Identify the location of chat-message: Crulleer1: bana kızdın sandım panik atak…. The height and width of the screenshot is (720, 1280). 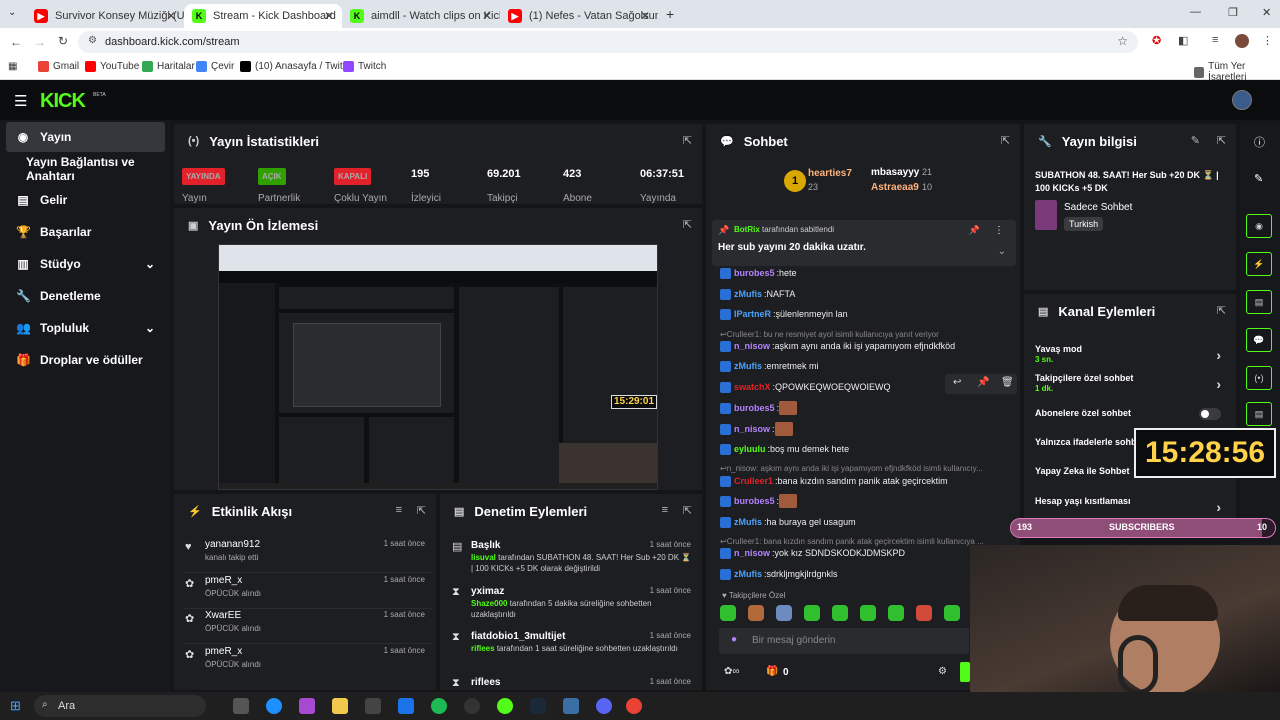
(865, 481).